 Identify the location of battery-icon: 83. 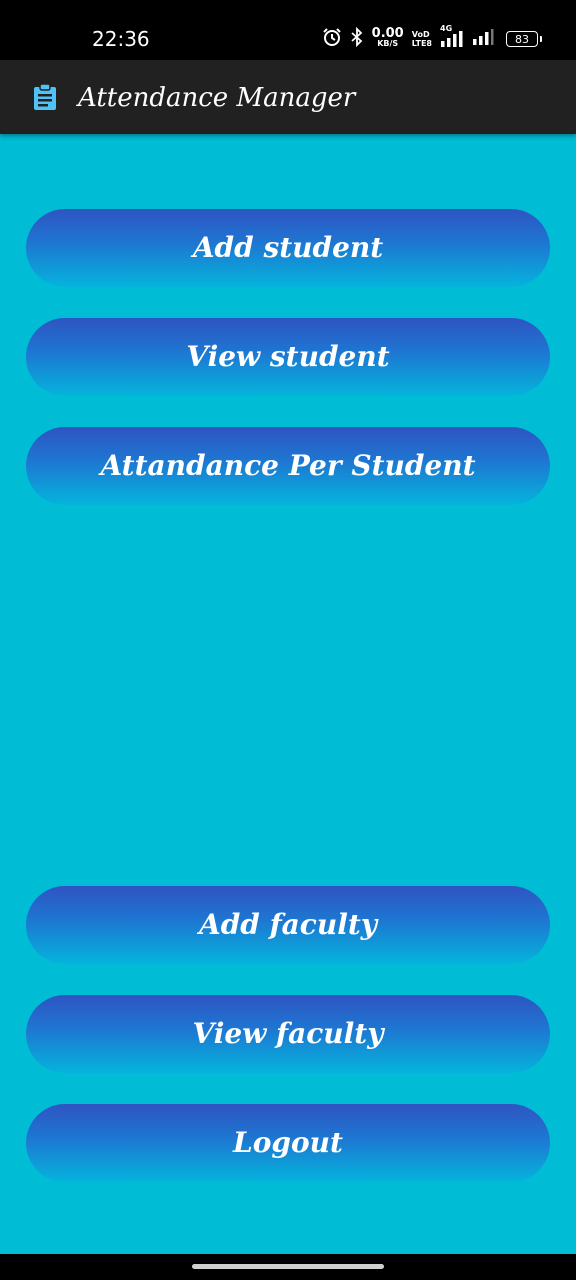
(524, 39).